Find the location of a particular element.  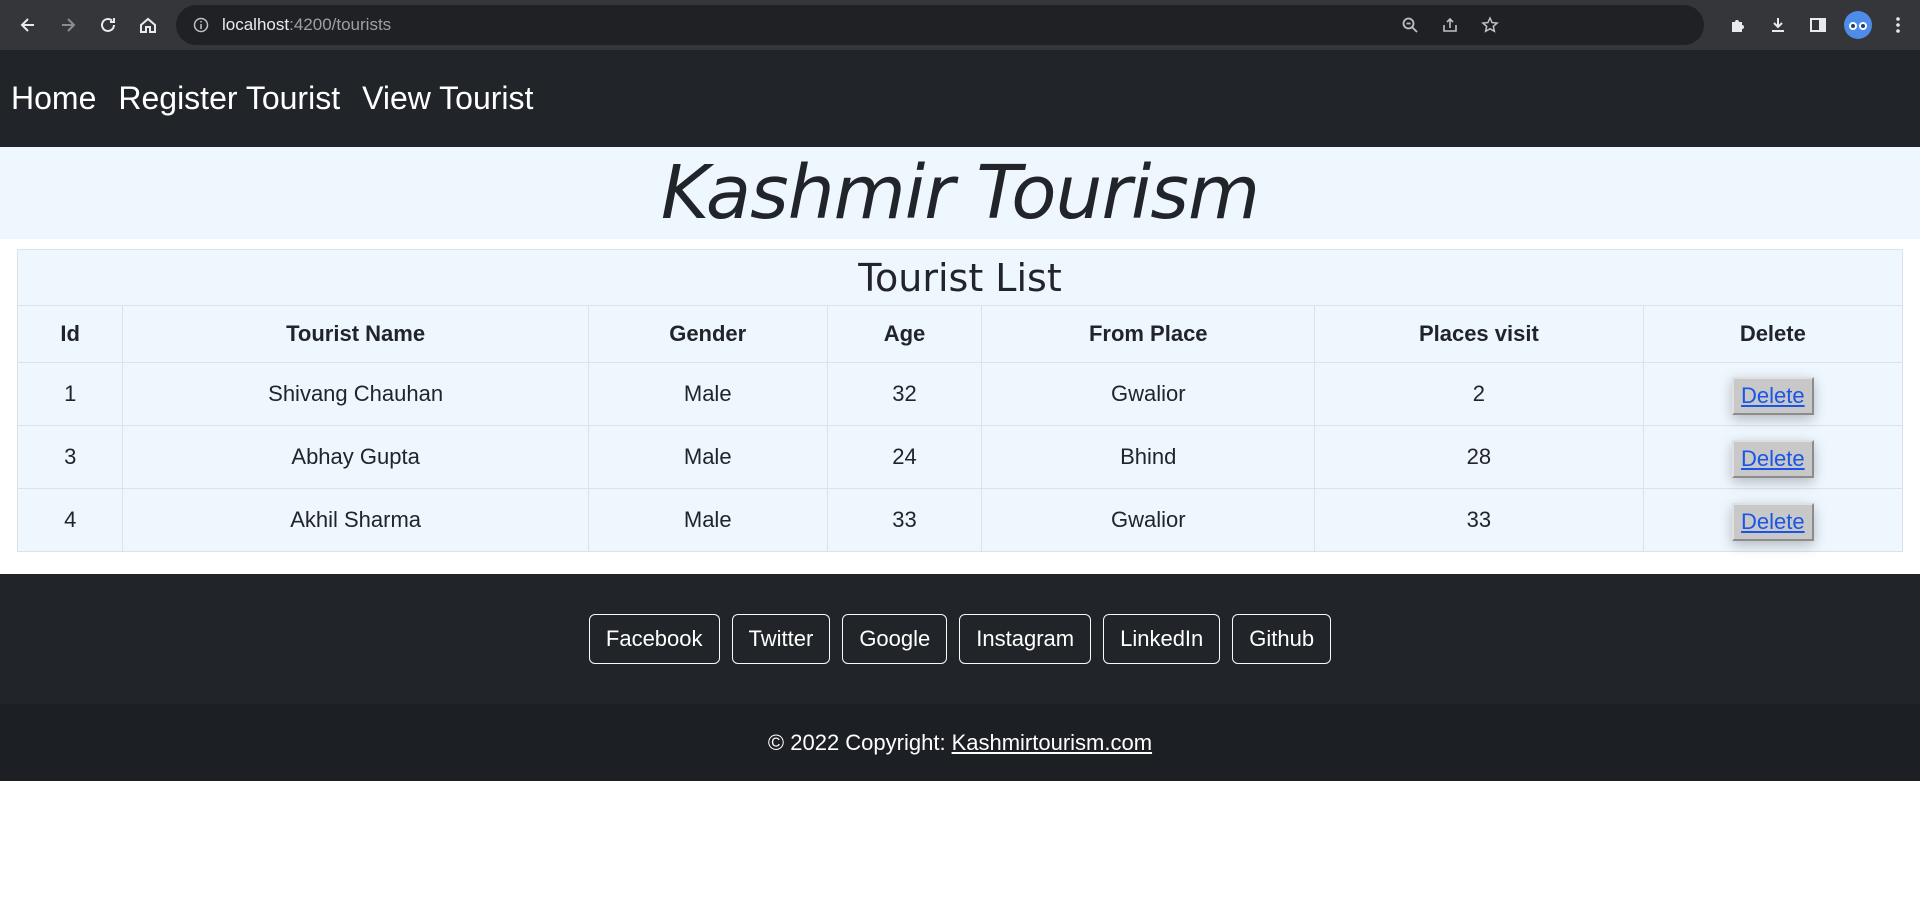

profile-avatar is located at coordinates (1858, 25).